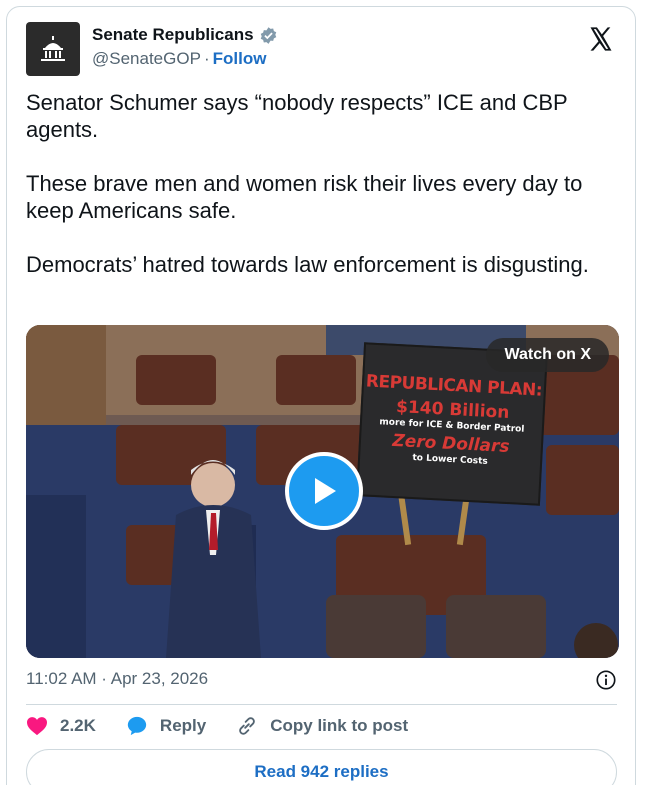  What do you see at coordinates (232, 726) in the screenshot?
I see `action-bar: 2.2K Reply Copy link to post` at bounding box center [232, 726].